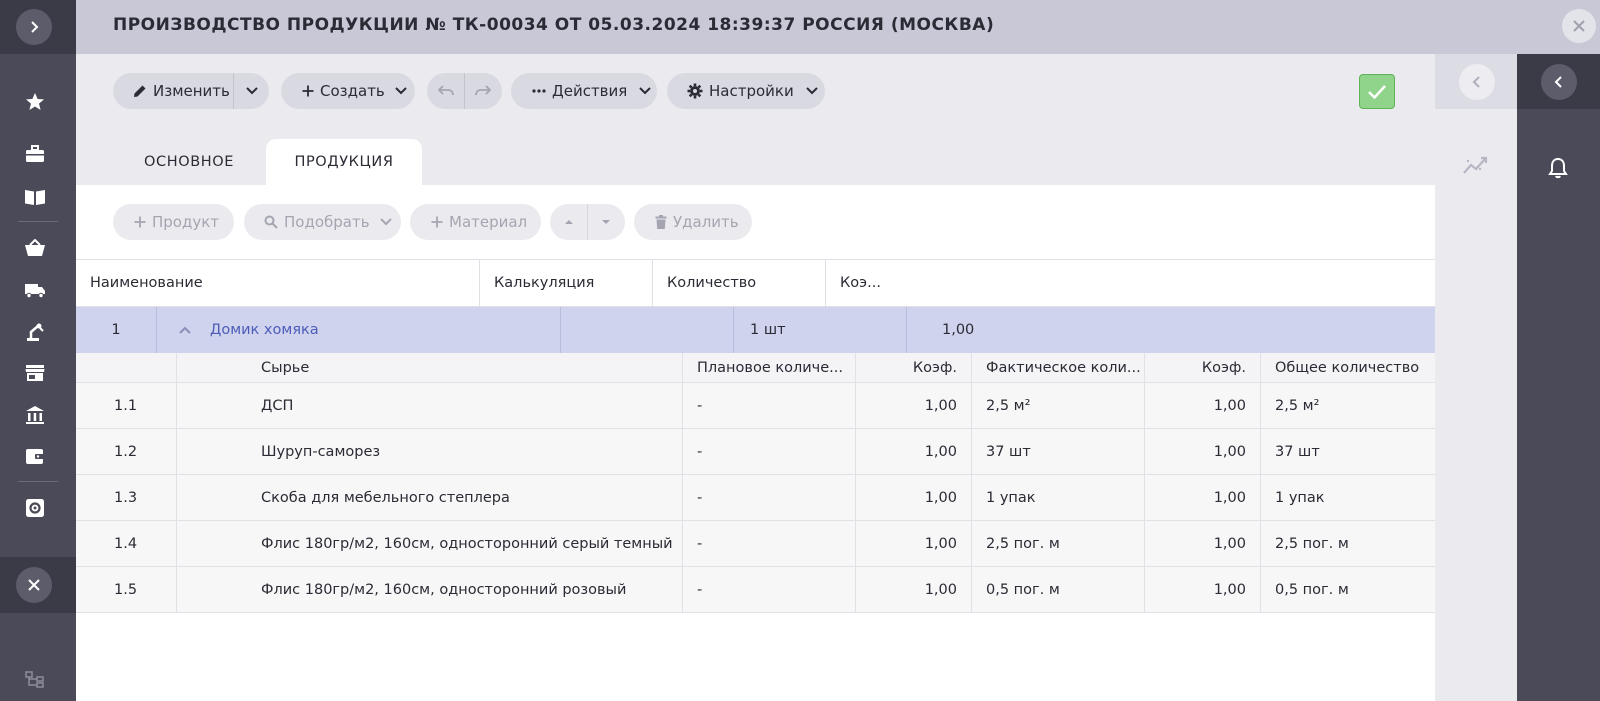 Image resolution: width=1600 pixels, height=701 pixels. I want to click on close-panel-button, so click(34, 585).